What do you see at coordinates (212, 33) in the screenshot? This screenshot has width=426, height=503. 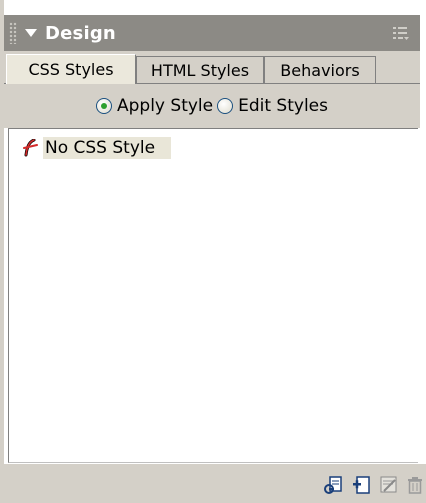 I see `panel-titlebar: Design` at bounding box center [212, 33].